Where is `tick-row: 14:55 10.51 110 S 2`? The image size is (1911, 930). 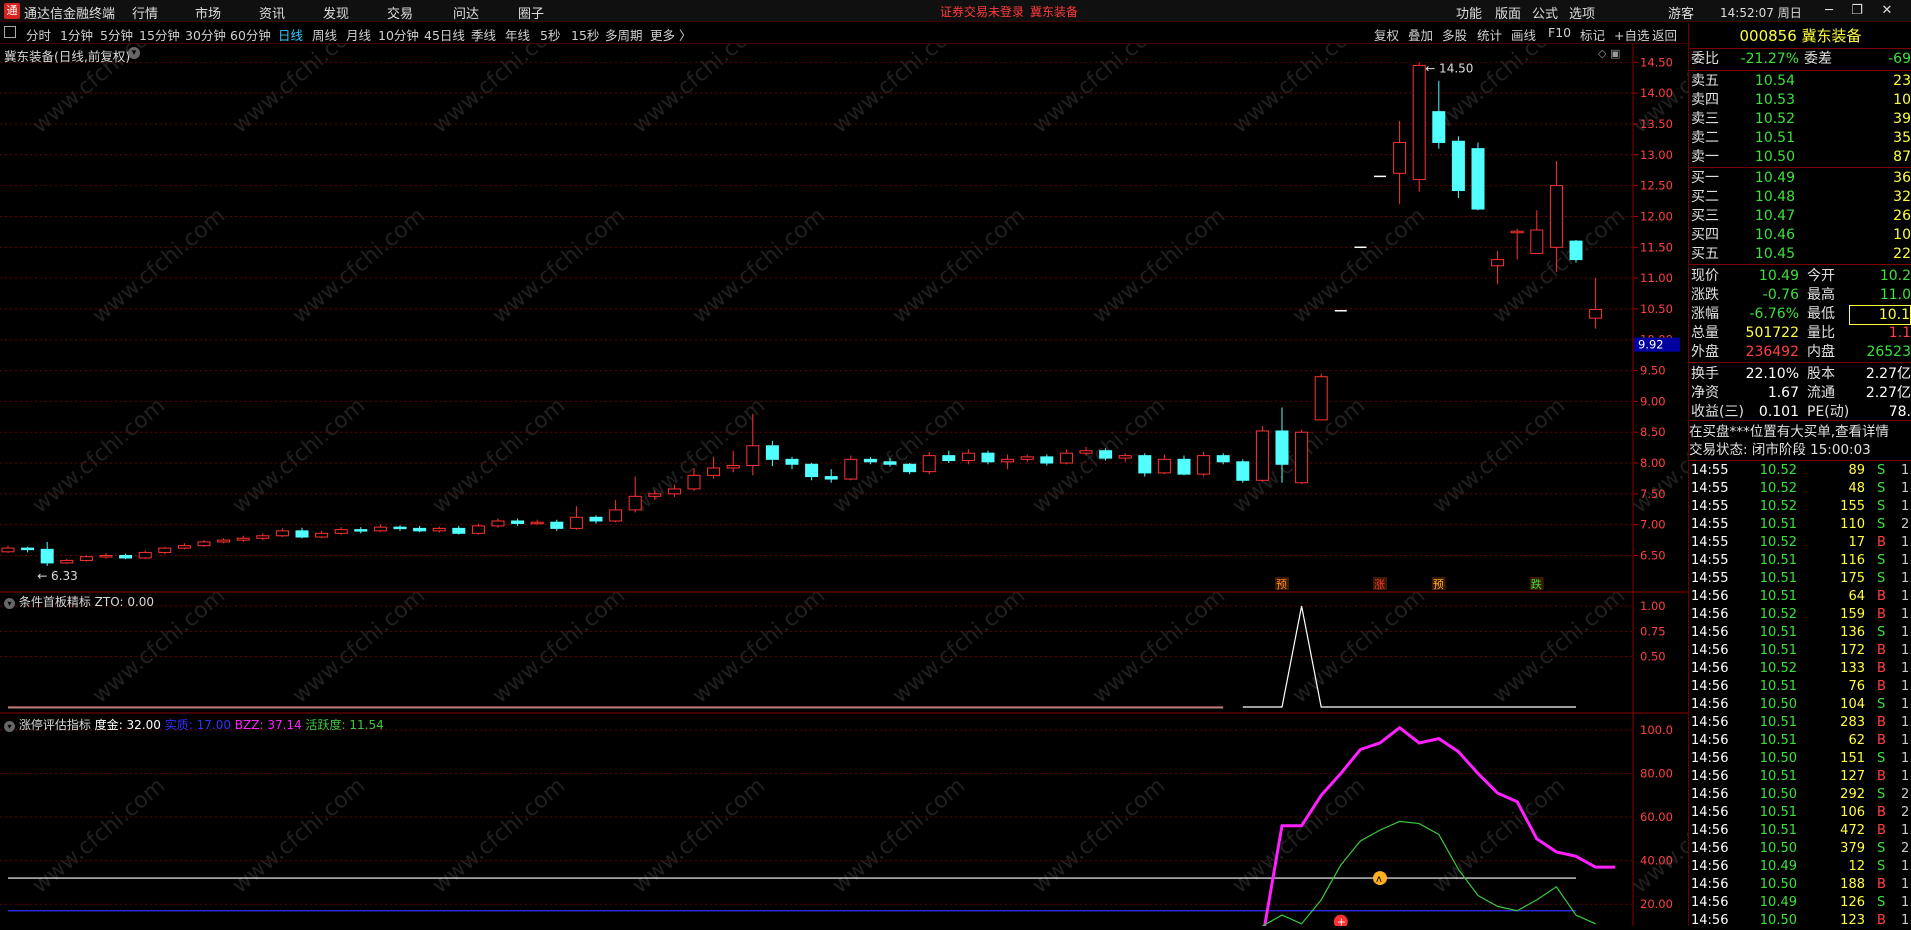
tick-row: 14:55 10.51 110 S 2 is located at coordinates (1800, 525).